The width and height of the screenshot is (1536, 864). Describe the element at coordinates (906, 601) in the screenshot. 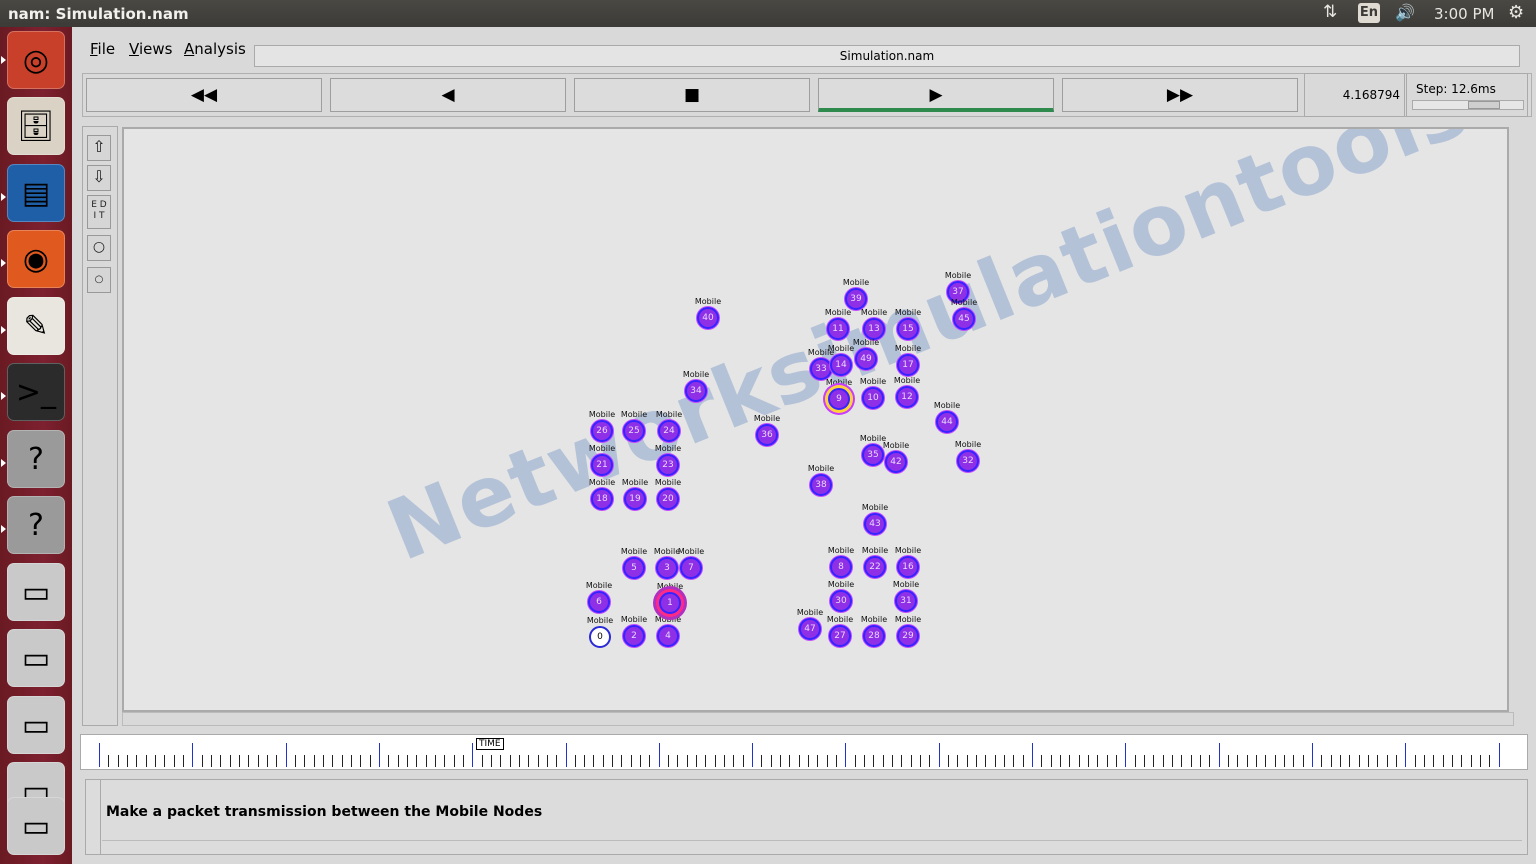

I see `mobile-node: 31` at that location.